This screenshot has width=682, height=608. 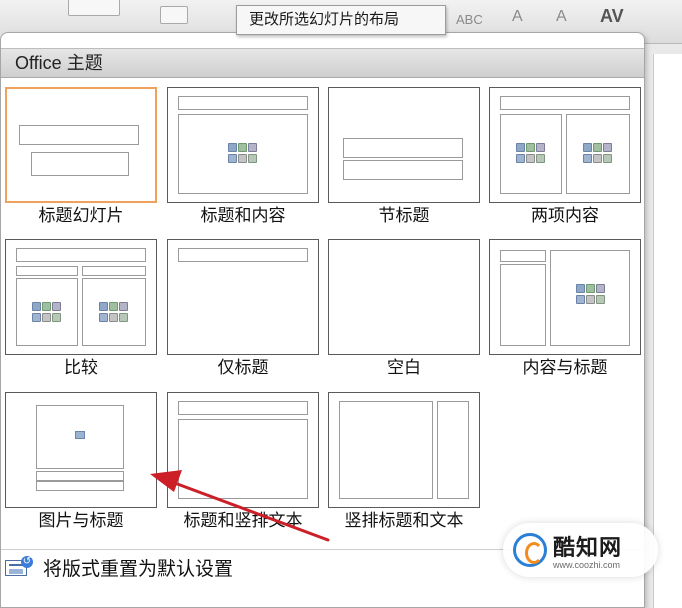 I want to click on theme-header: Office 主题, so click(x=322, y=63).